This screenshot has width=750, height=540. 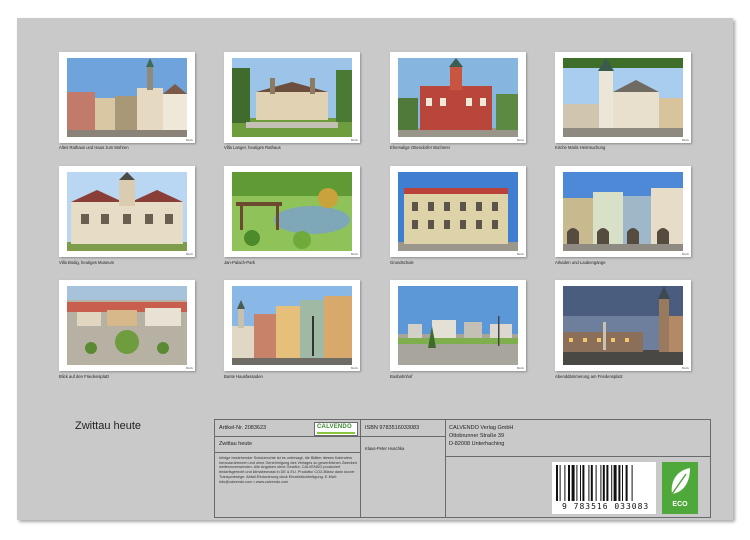 I want to click on photo-museum, so click(x=127, y=211).